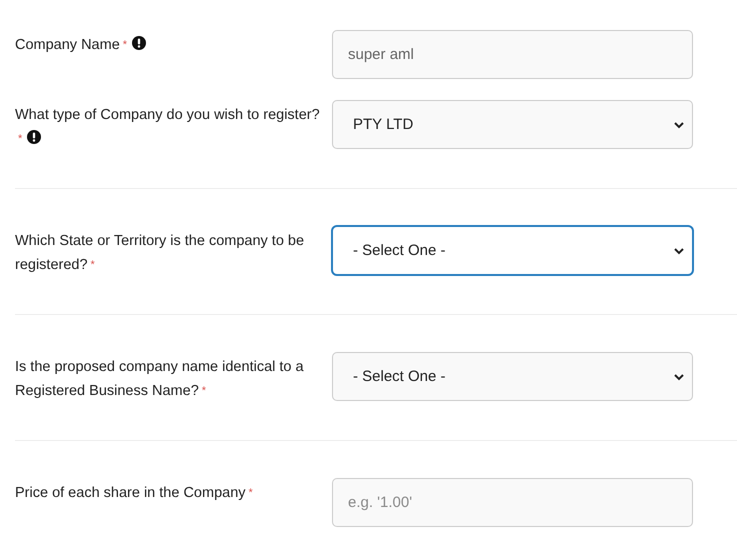  I want to click on text-field: e.g. '1.00', so click(512, 502).